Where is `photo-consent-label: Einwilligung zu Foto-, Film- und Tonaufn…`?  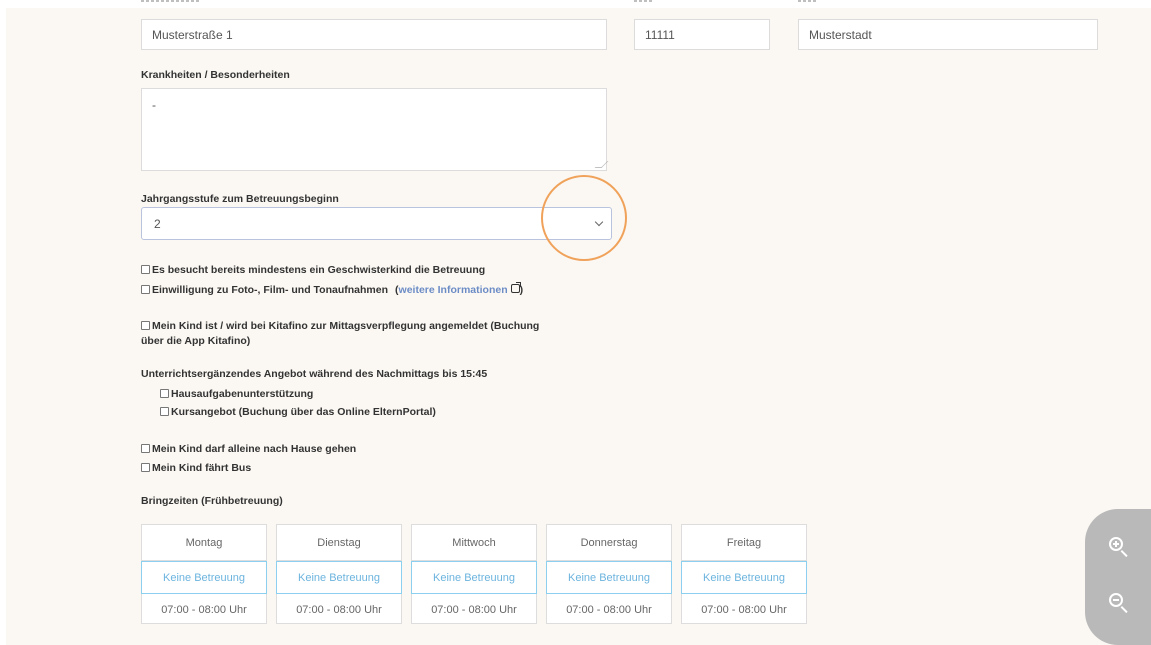
photo-consent-label: Einwilligung zu Foto-, Film- und Tonaufn… is located at coordinates (270, 290).